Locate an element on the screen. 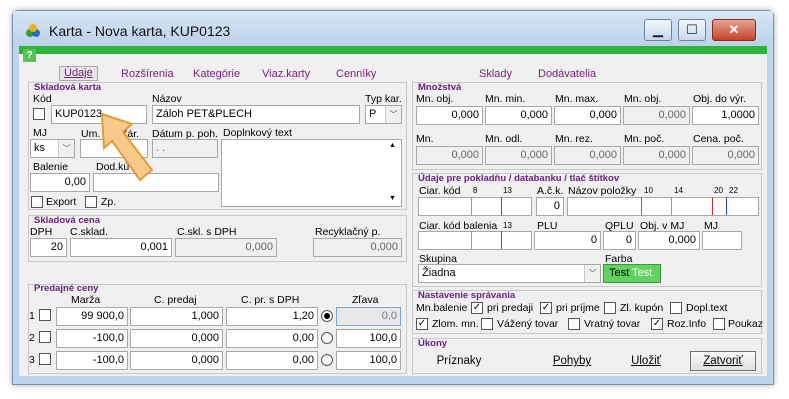 The width and height of the screenshot is (789, 399). doplnkovy-textarea is located at coordinates (311, 173).